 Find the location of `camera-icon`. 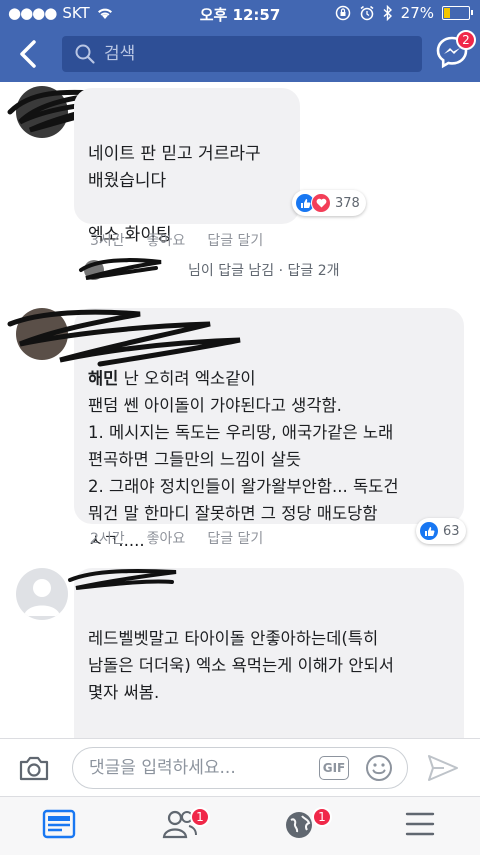

camera-icon is located at coordinates (34, 768).